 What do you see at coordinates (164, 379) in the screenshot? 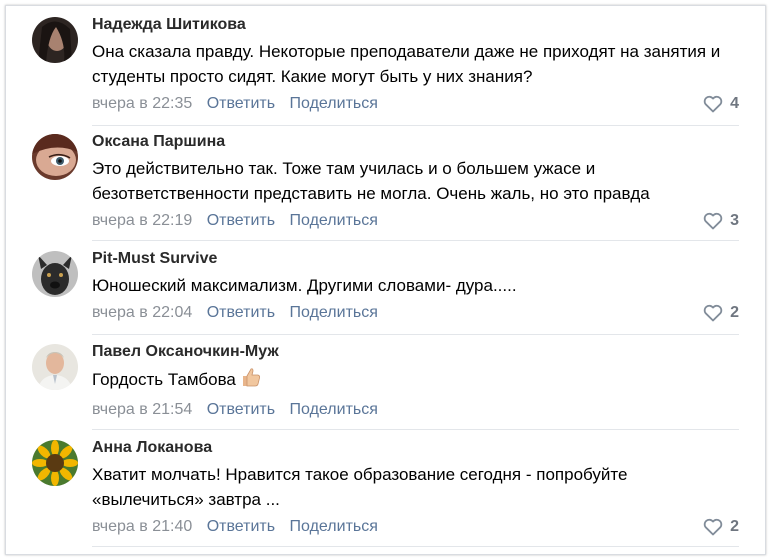
I see `comment-text: Гордость Тамбова` at bounding box center [164, 379].